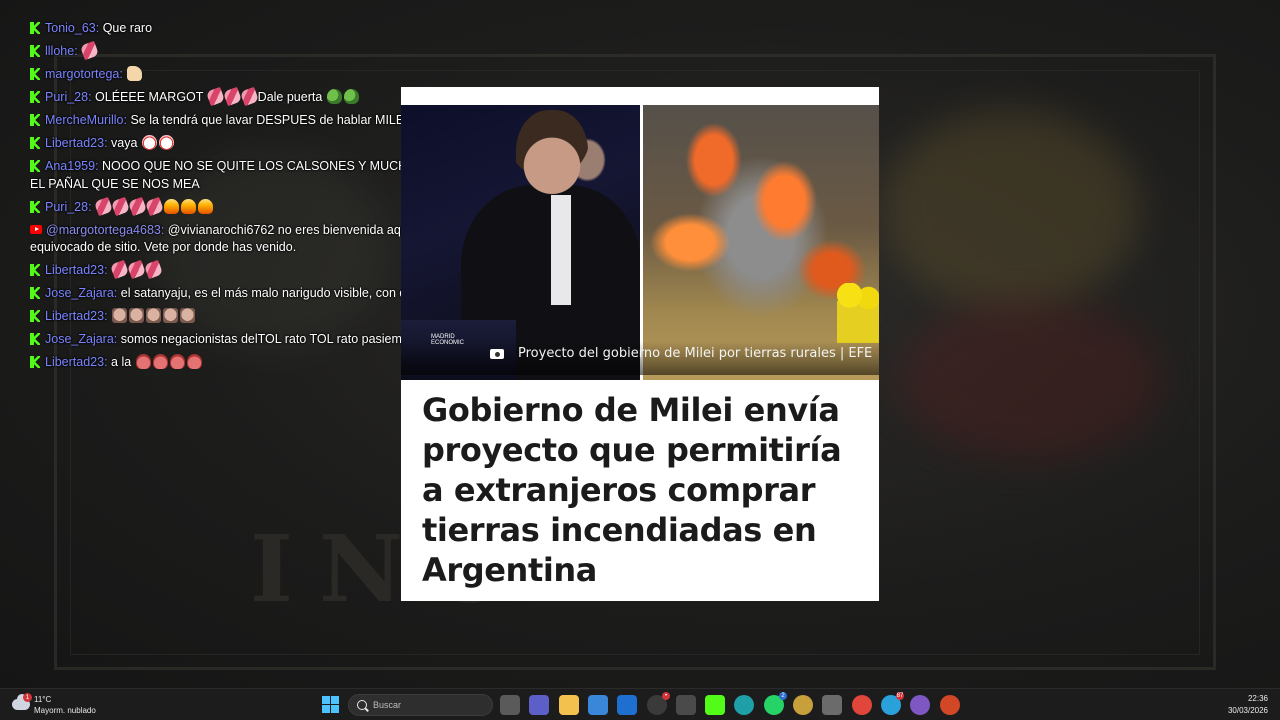  Describe the element at coordinates (510, 705) in the screenshot. I see `task-view-icon` at that location.